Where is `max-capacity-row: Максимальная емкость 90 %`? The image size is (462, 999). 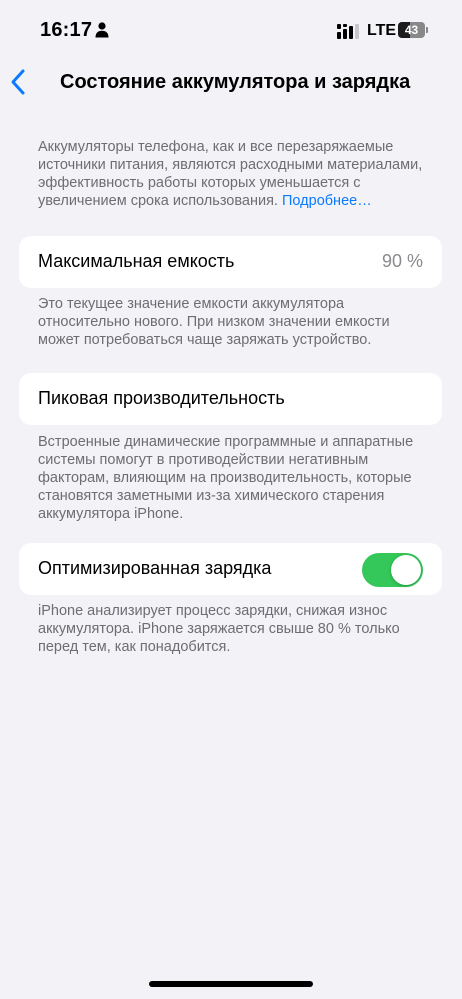
max-capacity-row: Максимальная емкость 90 % is located at coordinates (230, 262).